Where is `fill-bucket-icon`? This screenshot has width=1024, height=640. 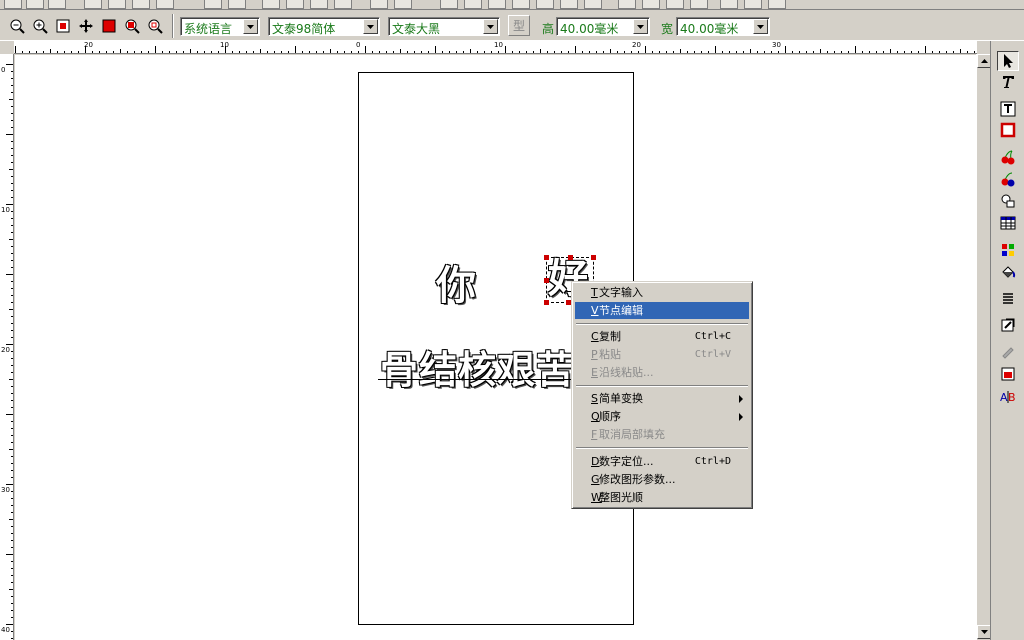
fill-bucket-icon is located at coordinates (1008, 272).